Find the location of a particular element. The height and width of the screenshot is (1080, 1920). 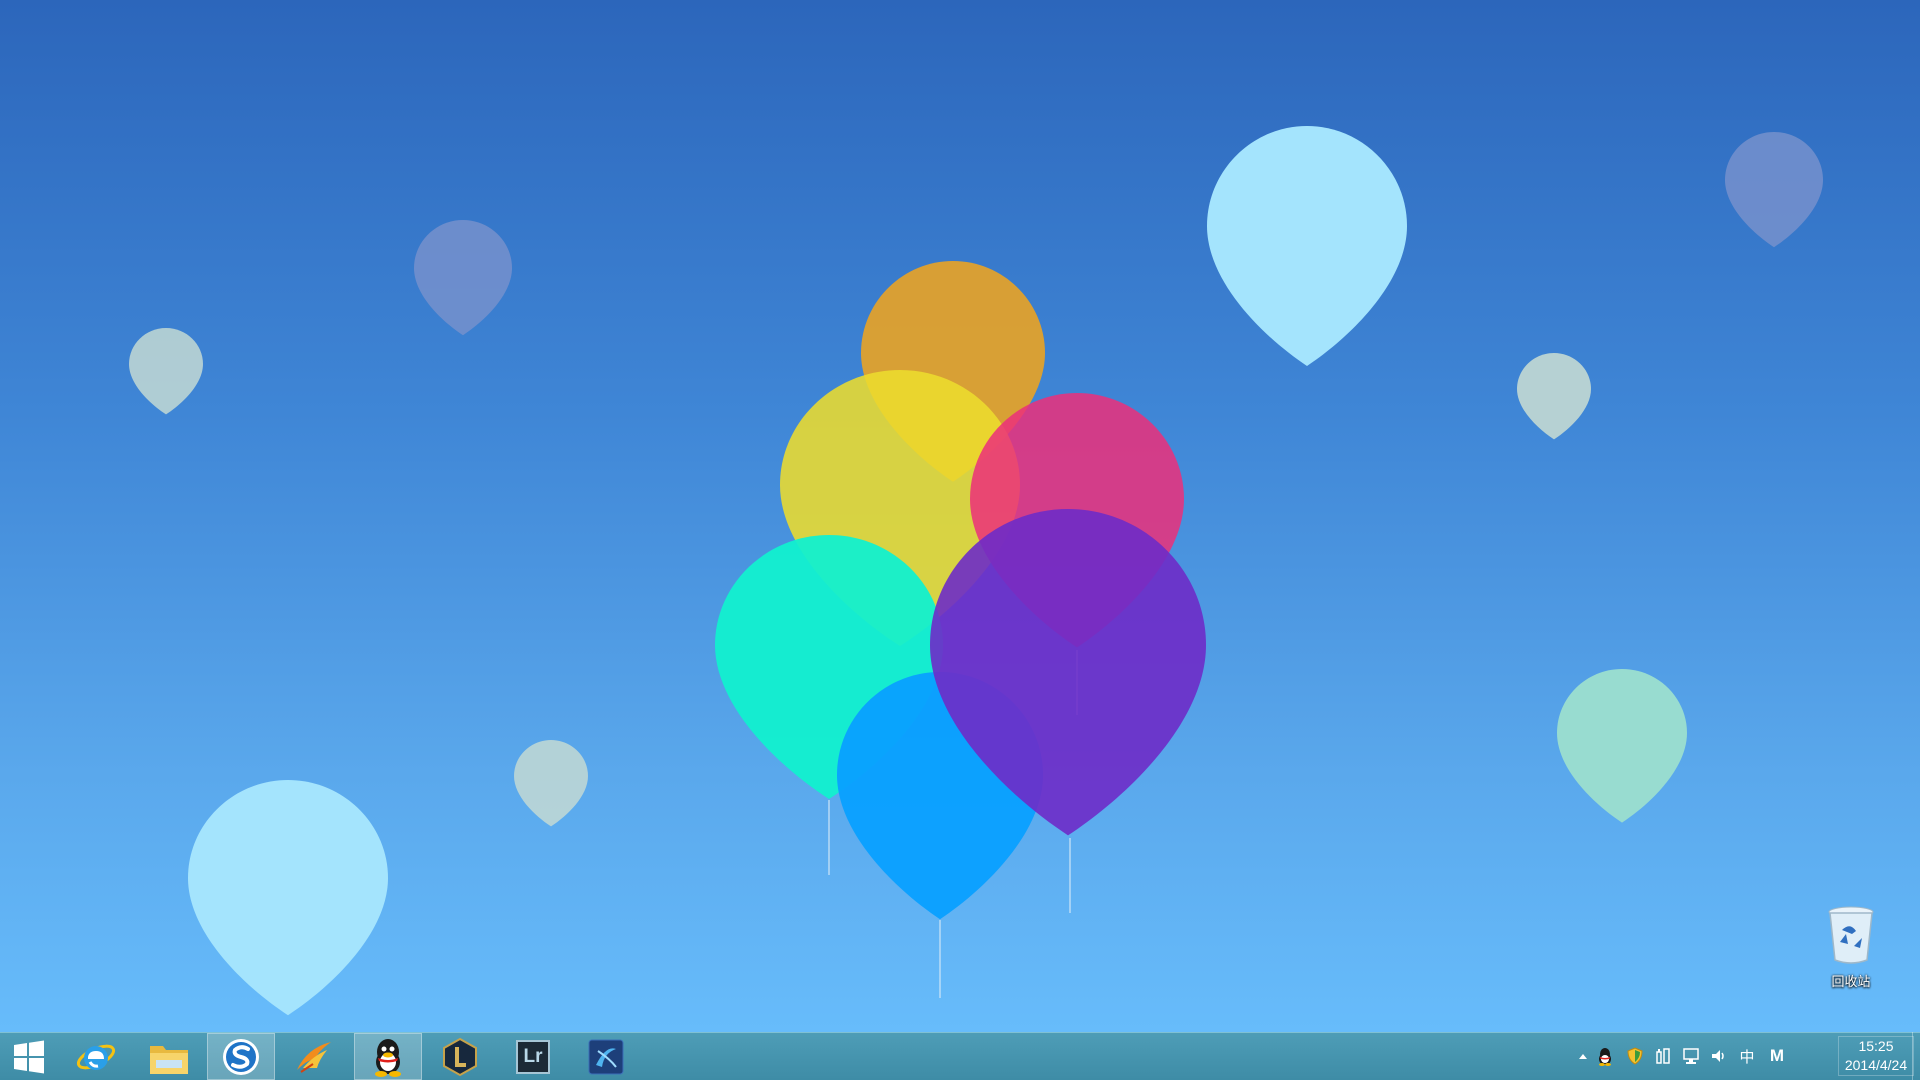

m-label: M is located at coordinates (1777, 1055).